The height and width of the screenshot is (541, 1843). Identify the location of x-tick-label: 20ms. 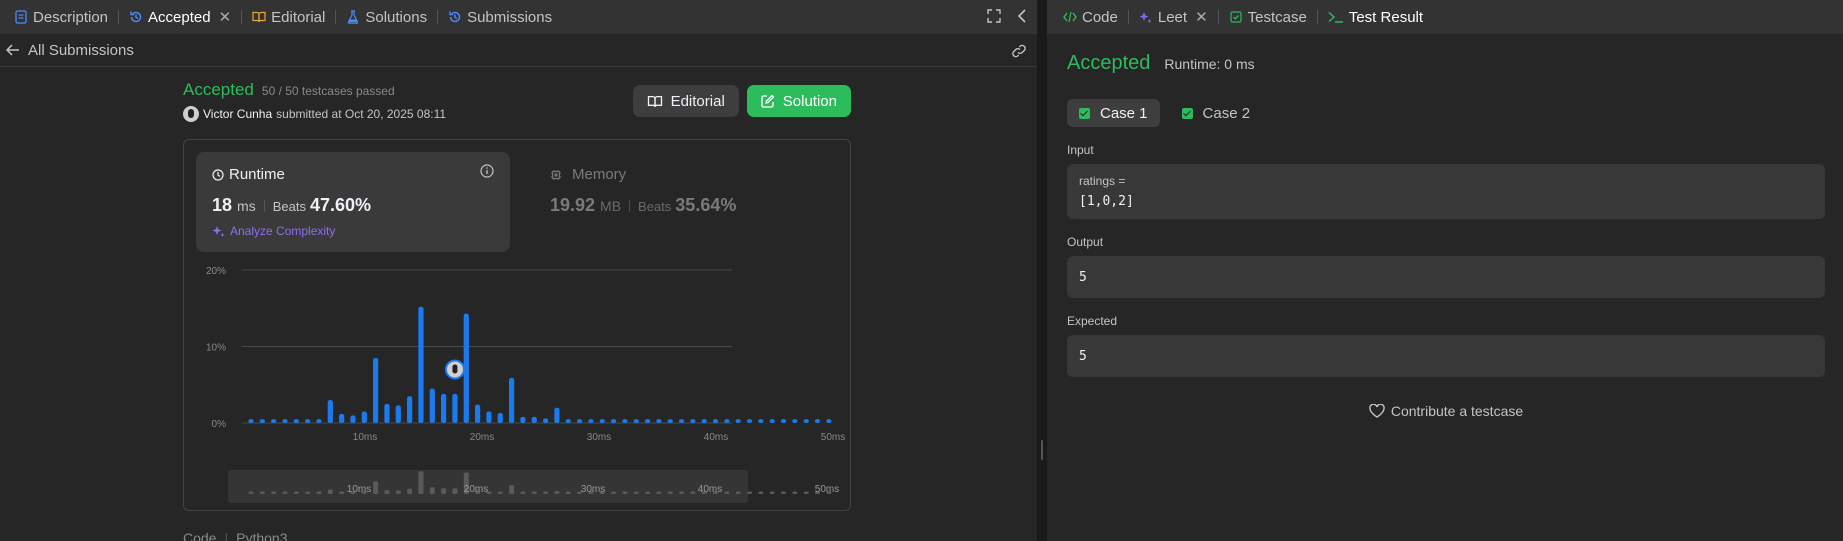
(482, 437).